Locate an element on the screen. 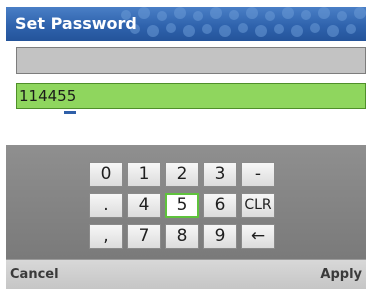  key-4: 4 is located at coordinates (144, 205).